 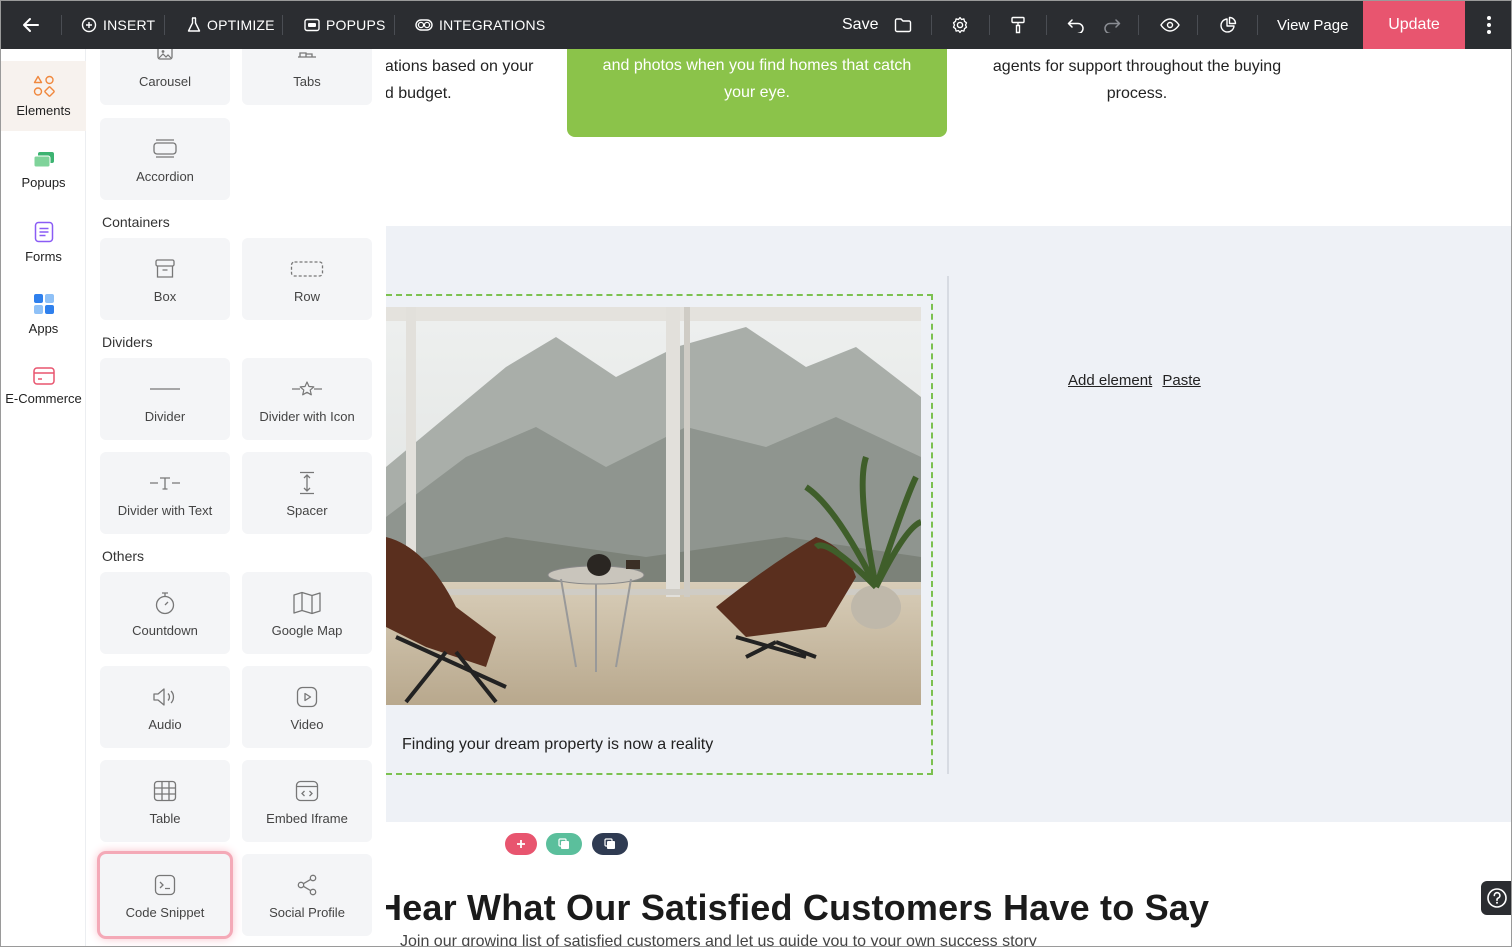 What do you see at coordinates (312, 25) in the screenshot?
I see `popup-icon` at bounding box center [312, 25].